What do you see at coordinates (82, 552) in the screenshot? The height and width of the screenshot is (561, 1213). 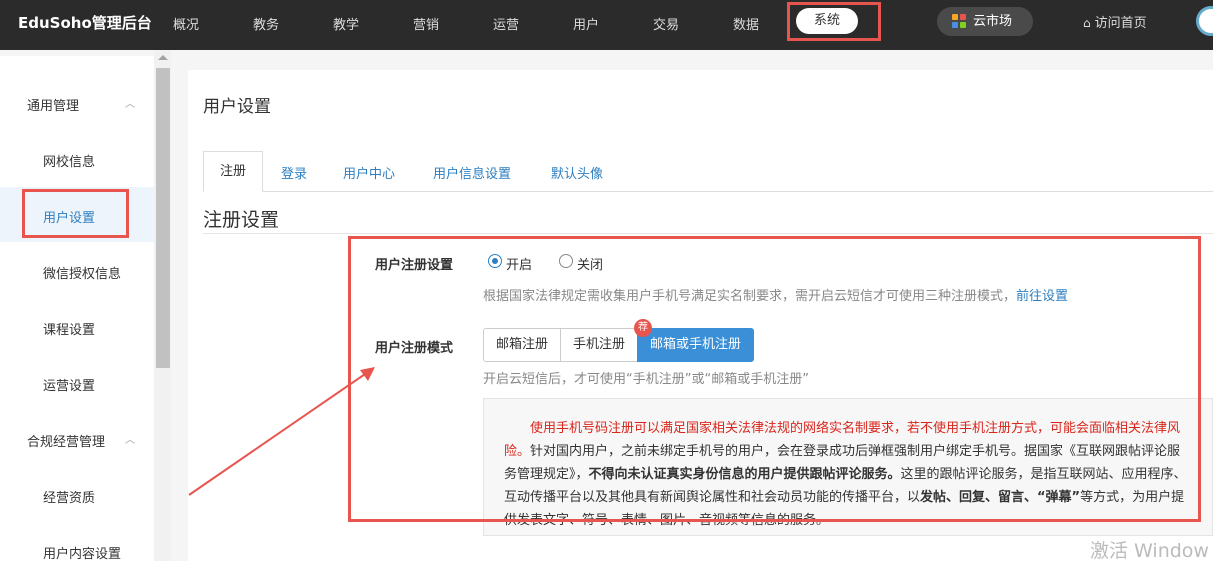 I see `sidebar-item-content-settings: 用户内容设置` at bounding box center [82, 552].